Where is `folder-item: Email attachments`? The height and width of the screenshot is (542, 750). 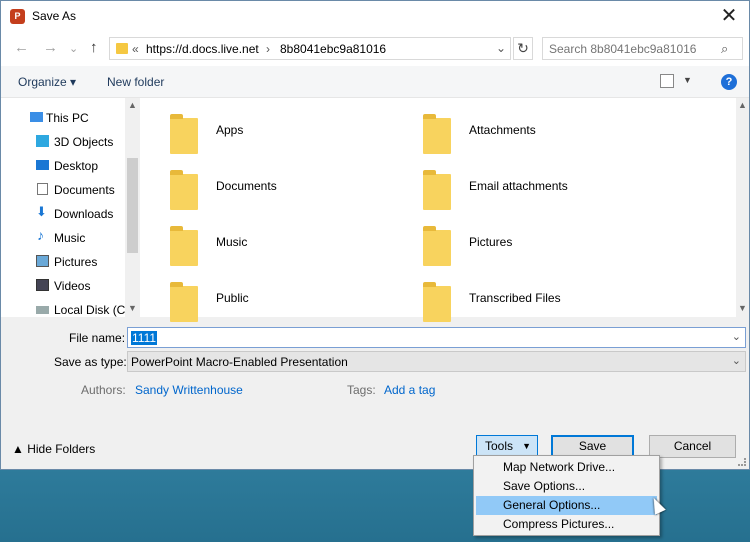
folder-item: Email attachments is located at coordinates (503, 186).